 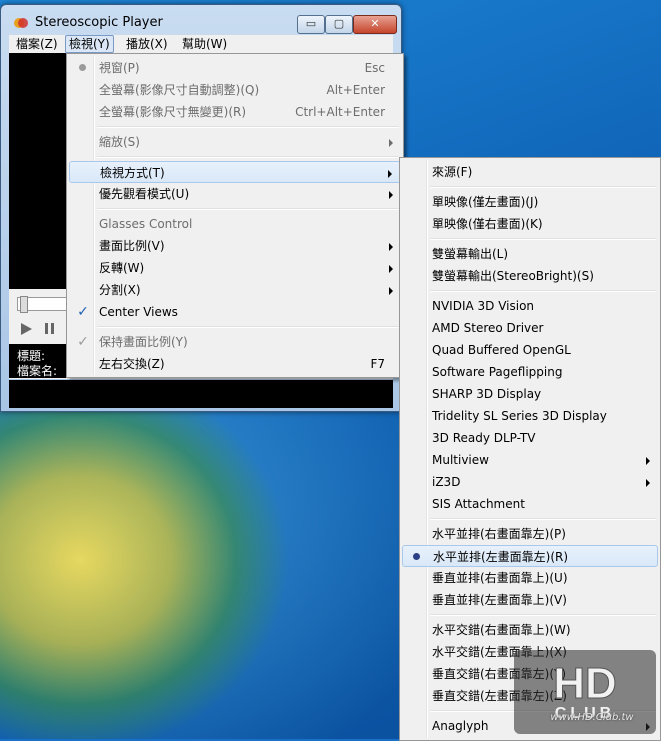 I want to click on menu-item-label: 來源(F), so click(x=452, y=172).